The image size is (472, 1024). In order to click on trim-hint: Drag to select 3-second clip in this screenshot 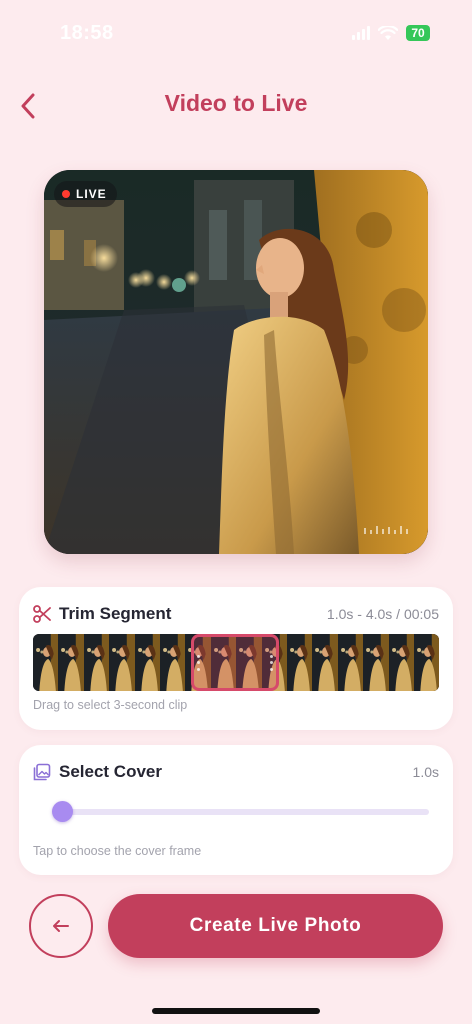, I will do `click(110, 705)`.